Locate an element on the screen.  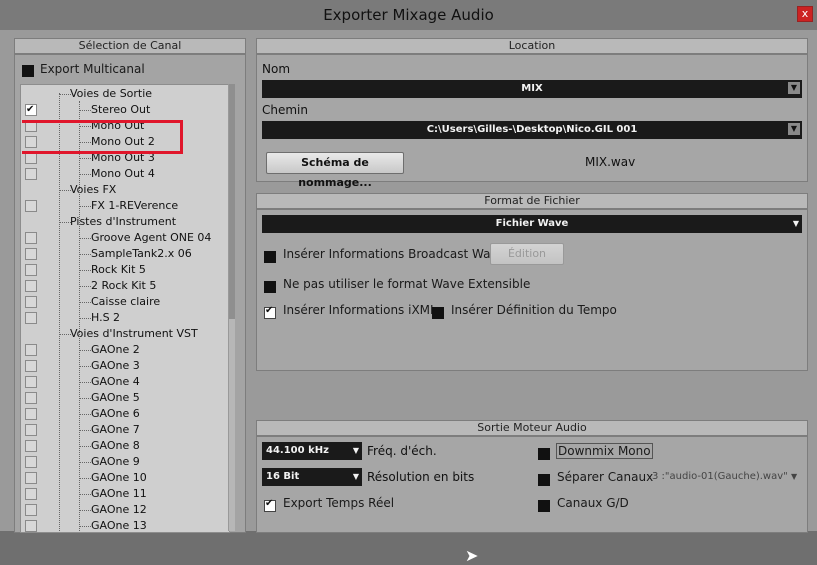
tree-item: GAOne 8 is located at coordinates (125, 446).